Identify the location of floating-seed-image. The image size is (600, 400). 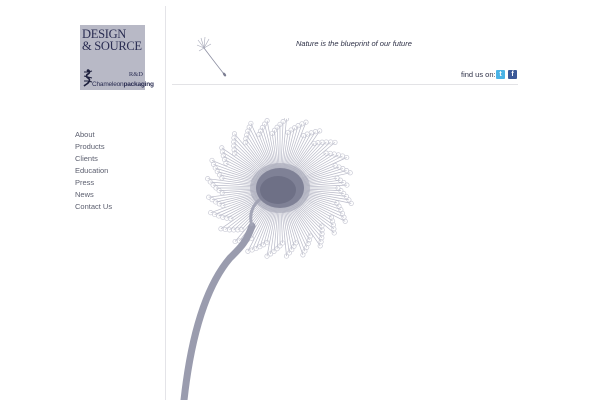
(211, 56).